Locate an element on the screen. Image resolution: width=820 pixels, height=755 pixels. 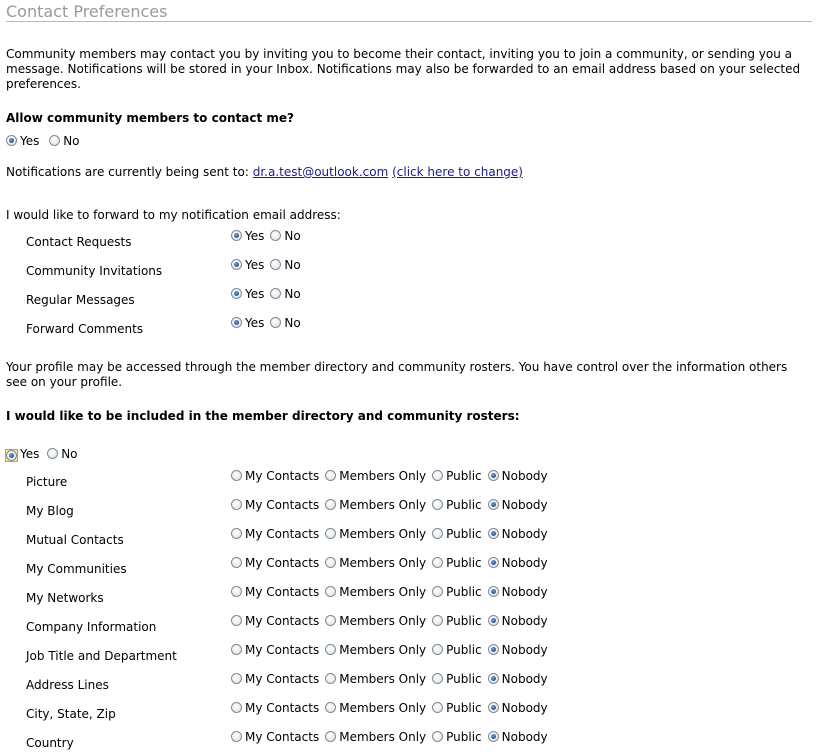
directory-company-information-my-contacts-label: My Contacts is located at coordinates (282, 621).